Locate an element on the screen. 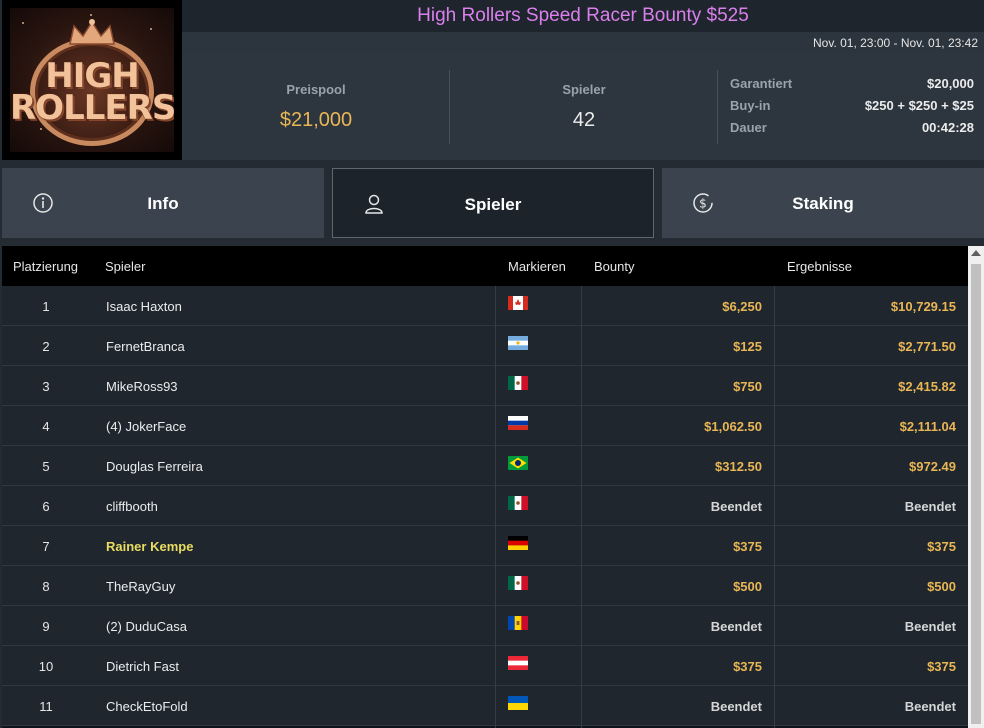 Image resolution: width=984 pixels, height=728 pixels. table-row: 6 cliffbooth Beendet Beendet is located at coordinates (485, 506).